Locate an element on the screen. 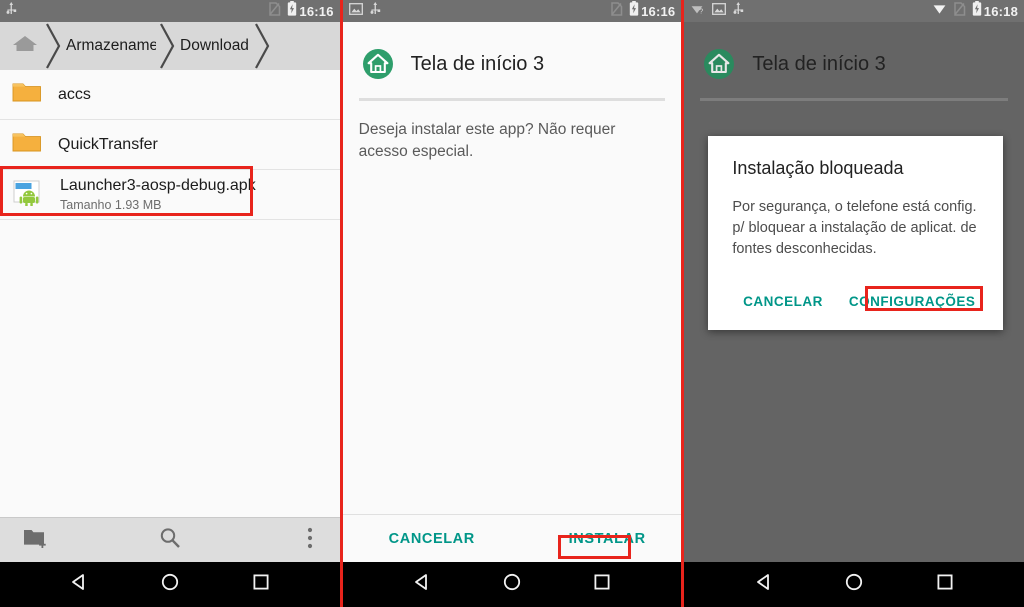 Image resolution: width=1024 pixels, height=607 pixels. status-bar-time: 16:18 is located at coordinates (1001, 11).